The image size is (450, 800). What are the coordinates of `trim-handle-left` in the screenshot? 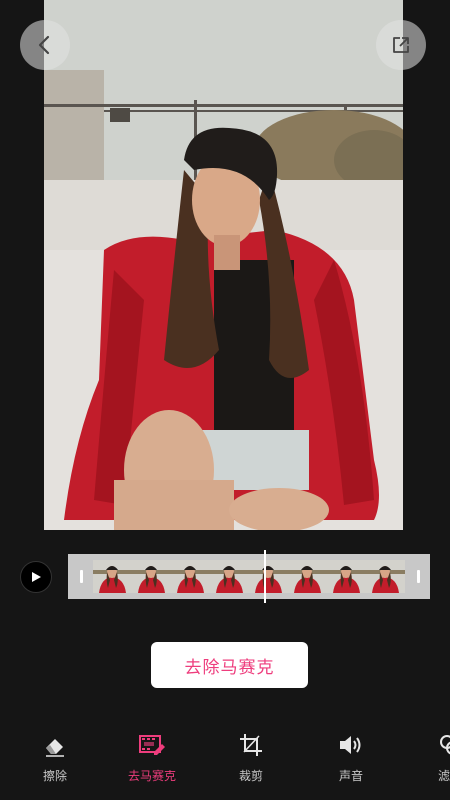 It's located at (81, 576).